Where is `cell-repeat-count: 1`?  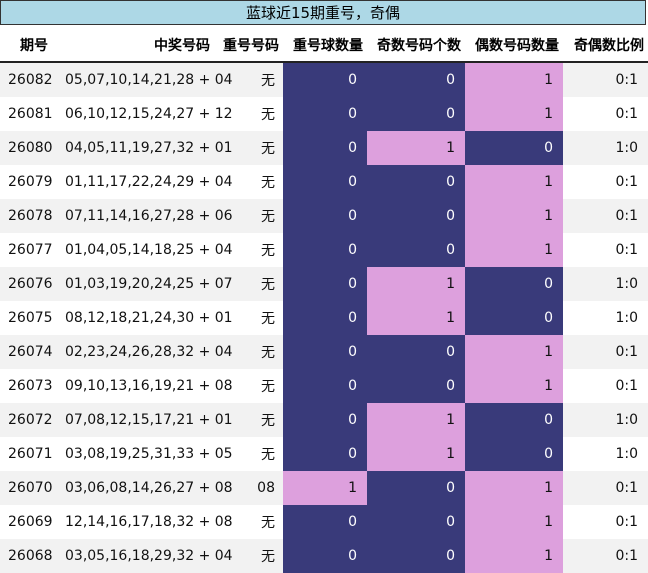 cell-repeat-count: 1 is located at coordinates (325, 488).